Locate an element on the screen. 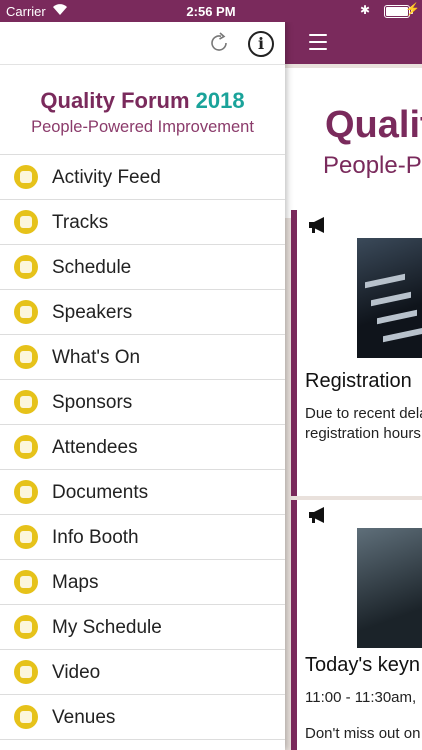  menu-item-attendees: Attendees is located at coordinates (142, 447).